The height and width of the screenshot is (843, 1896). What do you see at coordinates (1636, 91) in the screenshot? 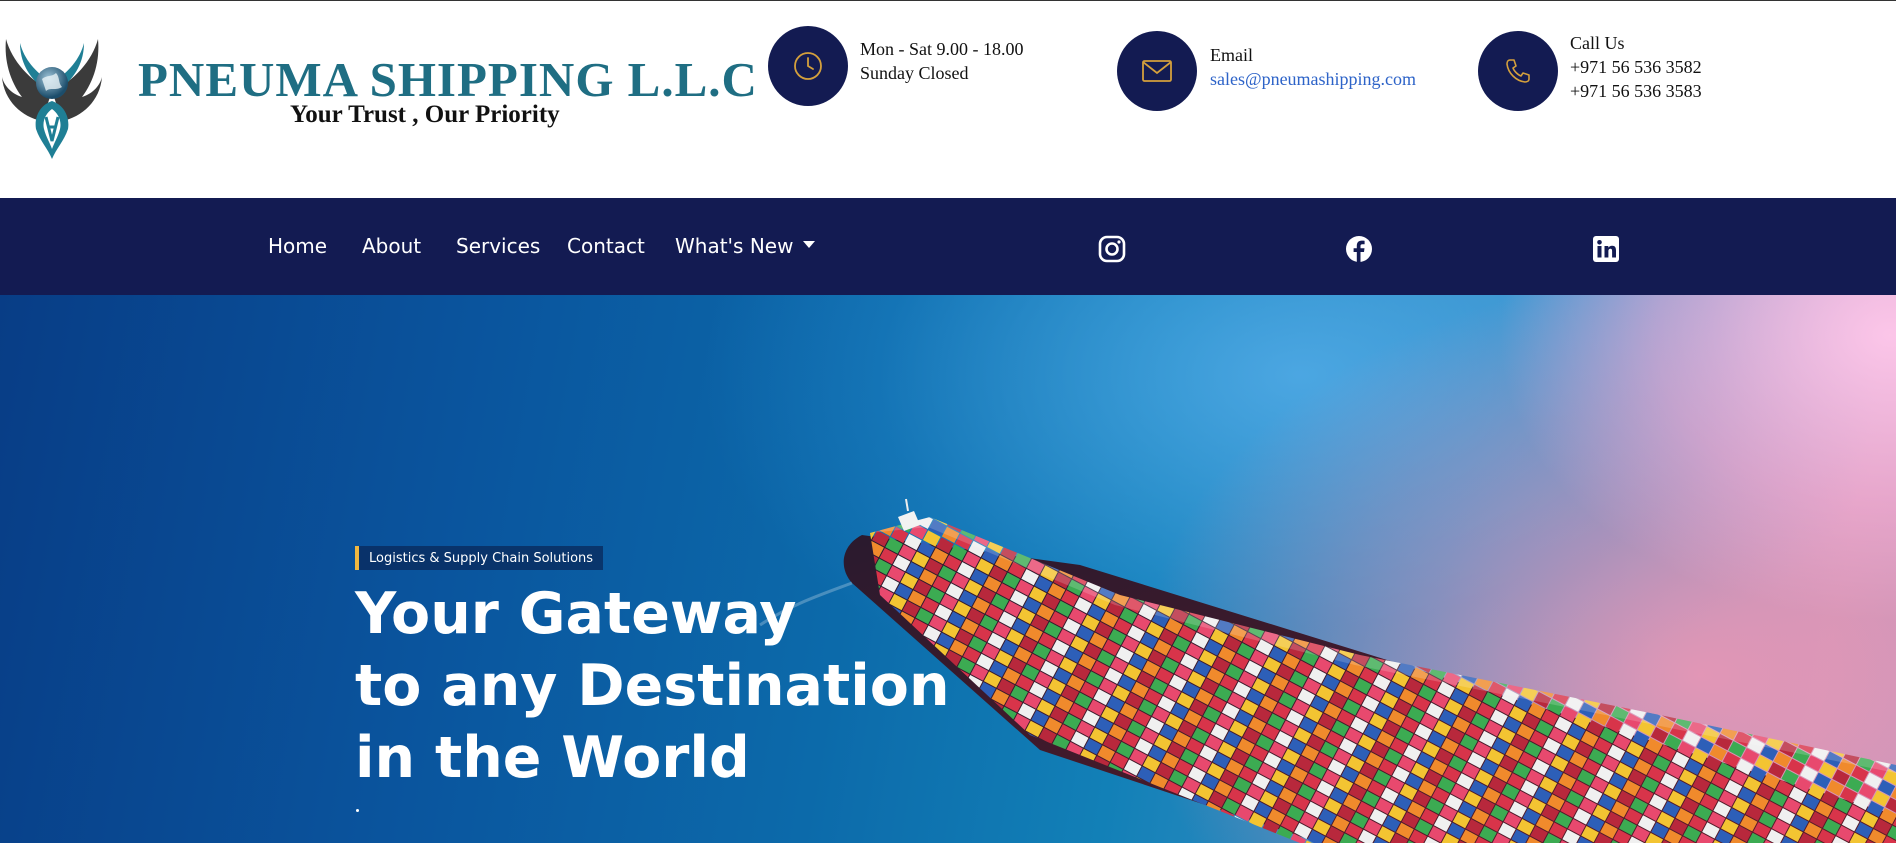
I see `phone-number-2: +971 56 536 3583` at bounding box center [1636, 91].